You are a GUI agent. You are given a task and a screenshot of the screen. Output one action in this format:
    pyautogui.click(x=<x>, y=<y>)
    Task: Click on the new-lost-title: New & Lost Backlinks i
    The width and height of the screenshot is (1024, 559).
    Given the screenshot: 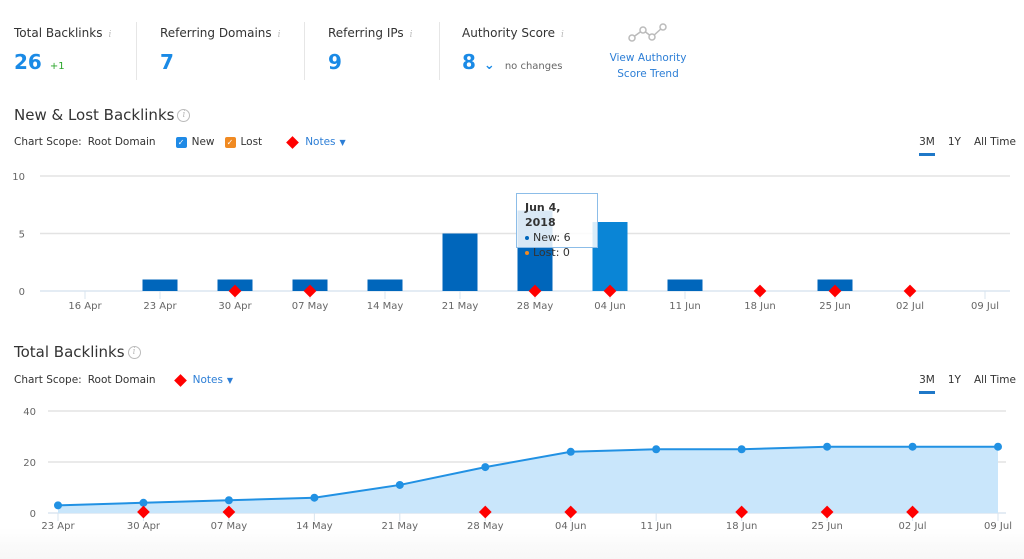 What is the action you would take?
    pyautogui.click(x=102, y=115)
    